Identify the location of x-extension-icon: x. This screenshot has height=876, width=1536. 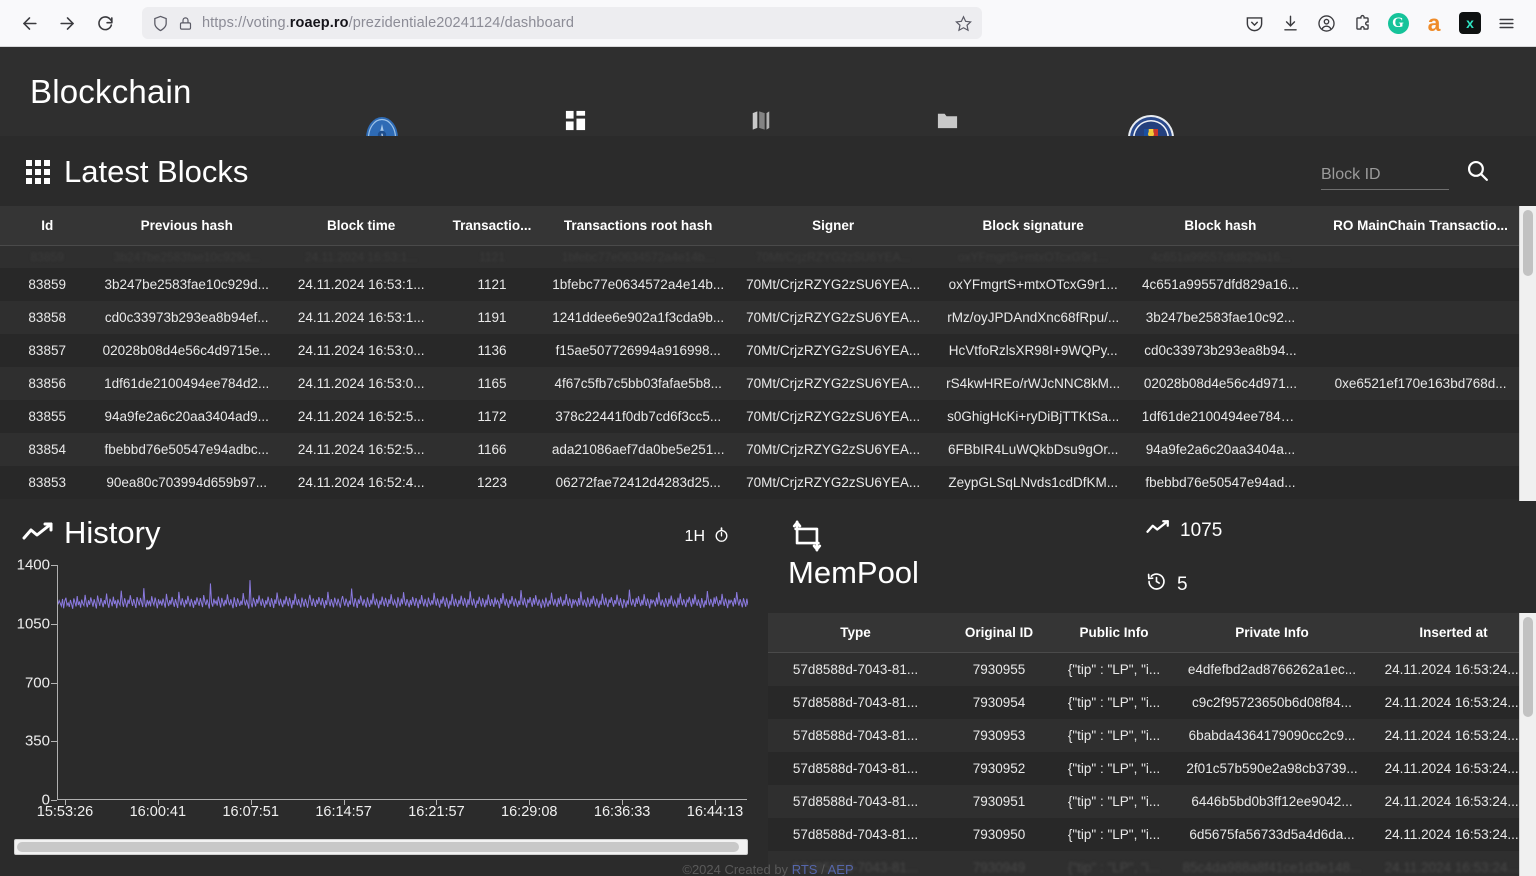
(1470, 23).